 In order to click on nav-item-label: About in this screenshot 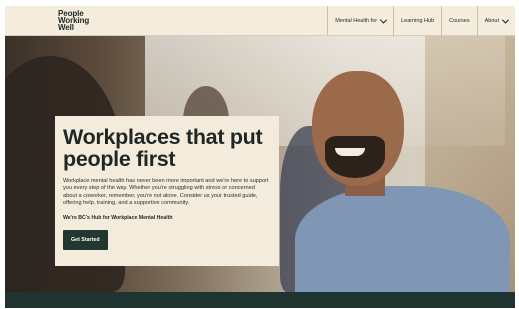, I will do `click(491, 21)`.